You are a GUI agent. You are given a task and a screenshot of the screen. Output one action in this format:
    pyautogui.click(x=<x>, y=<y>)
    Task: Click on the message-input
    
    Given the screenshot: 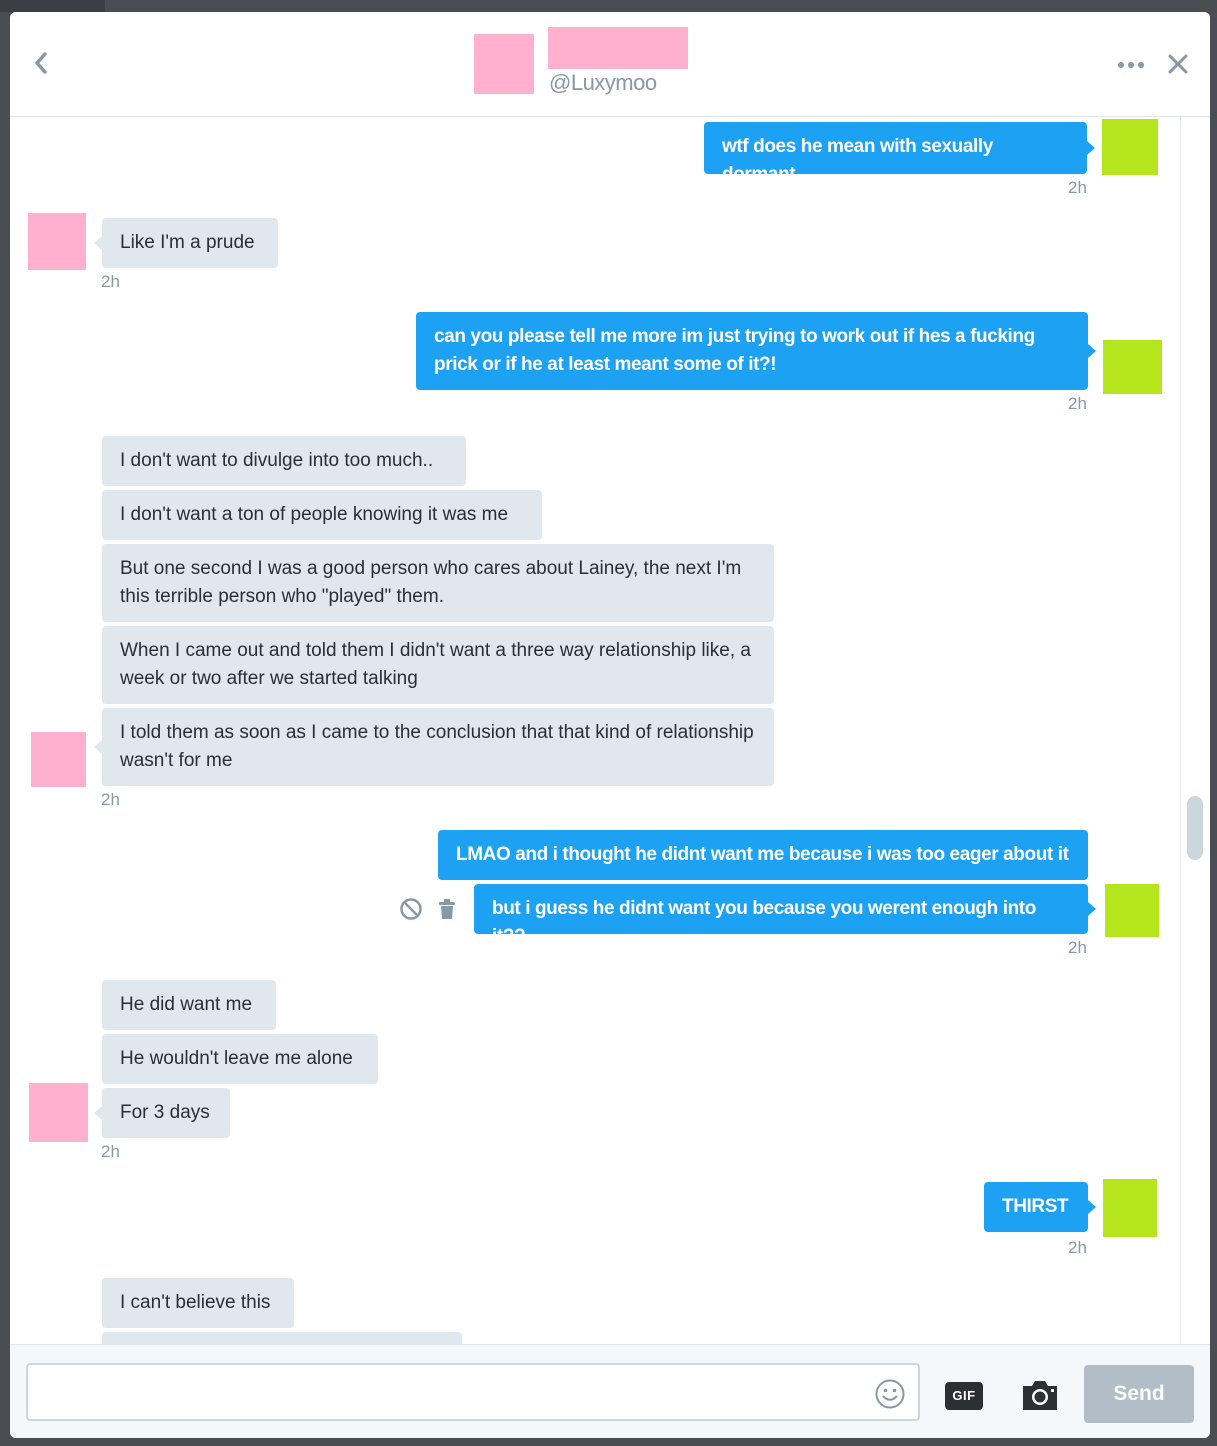 What is the action you would take?
    pyautogui.click(x=473, y=1392)
    